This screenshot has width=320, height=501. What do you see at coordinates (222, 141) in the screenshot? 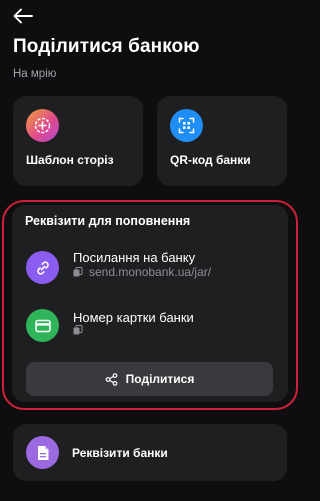
I see `qr-code-card` at bounding box center [222, 141].